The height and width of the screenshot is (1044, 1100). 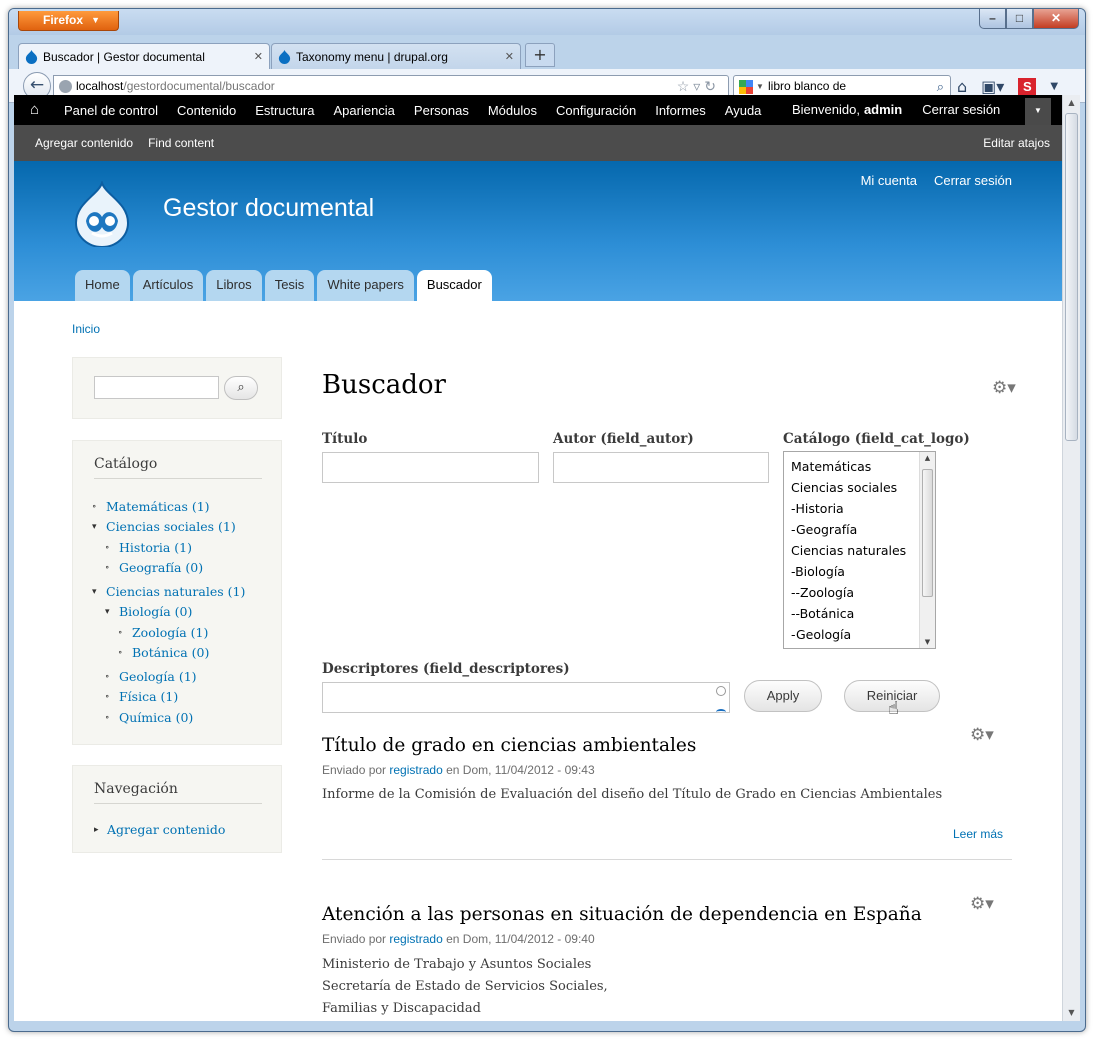 What do you see at coordinates (746, 87) in the screenshot?
I see `google-search-engine-icon` at bounding box center [746, 87].